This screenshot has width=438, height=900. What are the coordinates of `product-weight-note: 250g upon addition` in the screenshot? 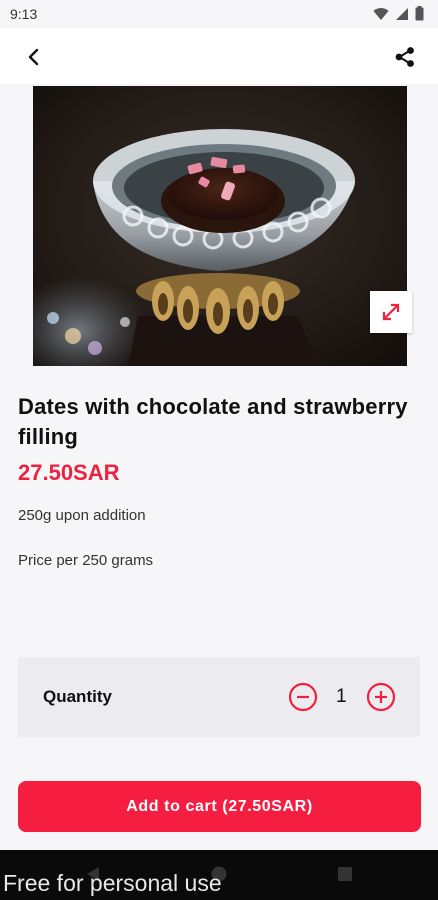 It's located at (82, 515).